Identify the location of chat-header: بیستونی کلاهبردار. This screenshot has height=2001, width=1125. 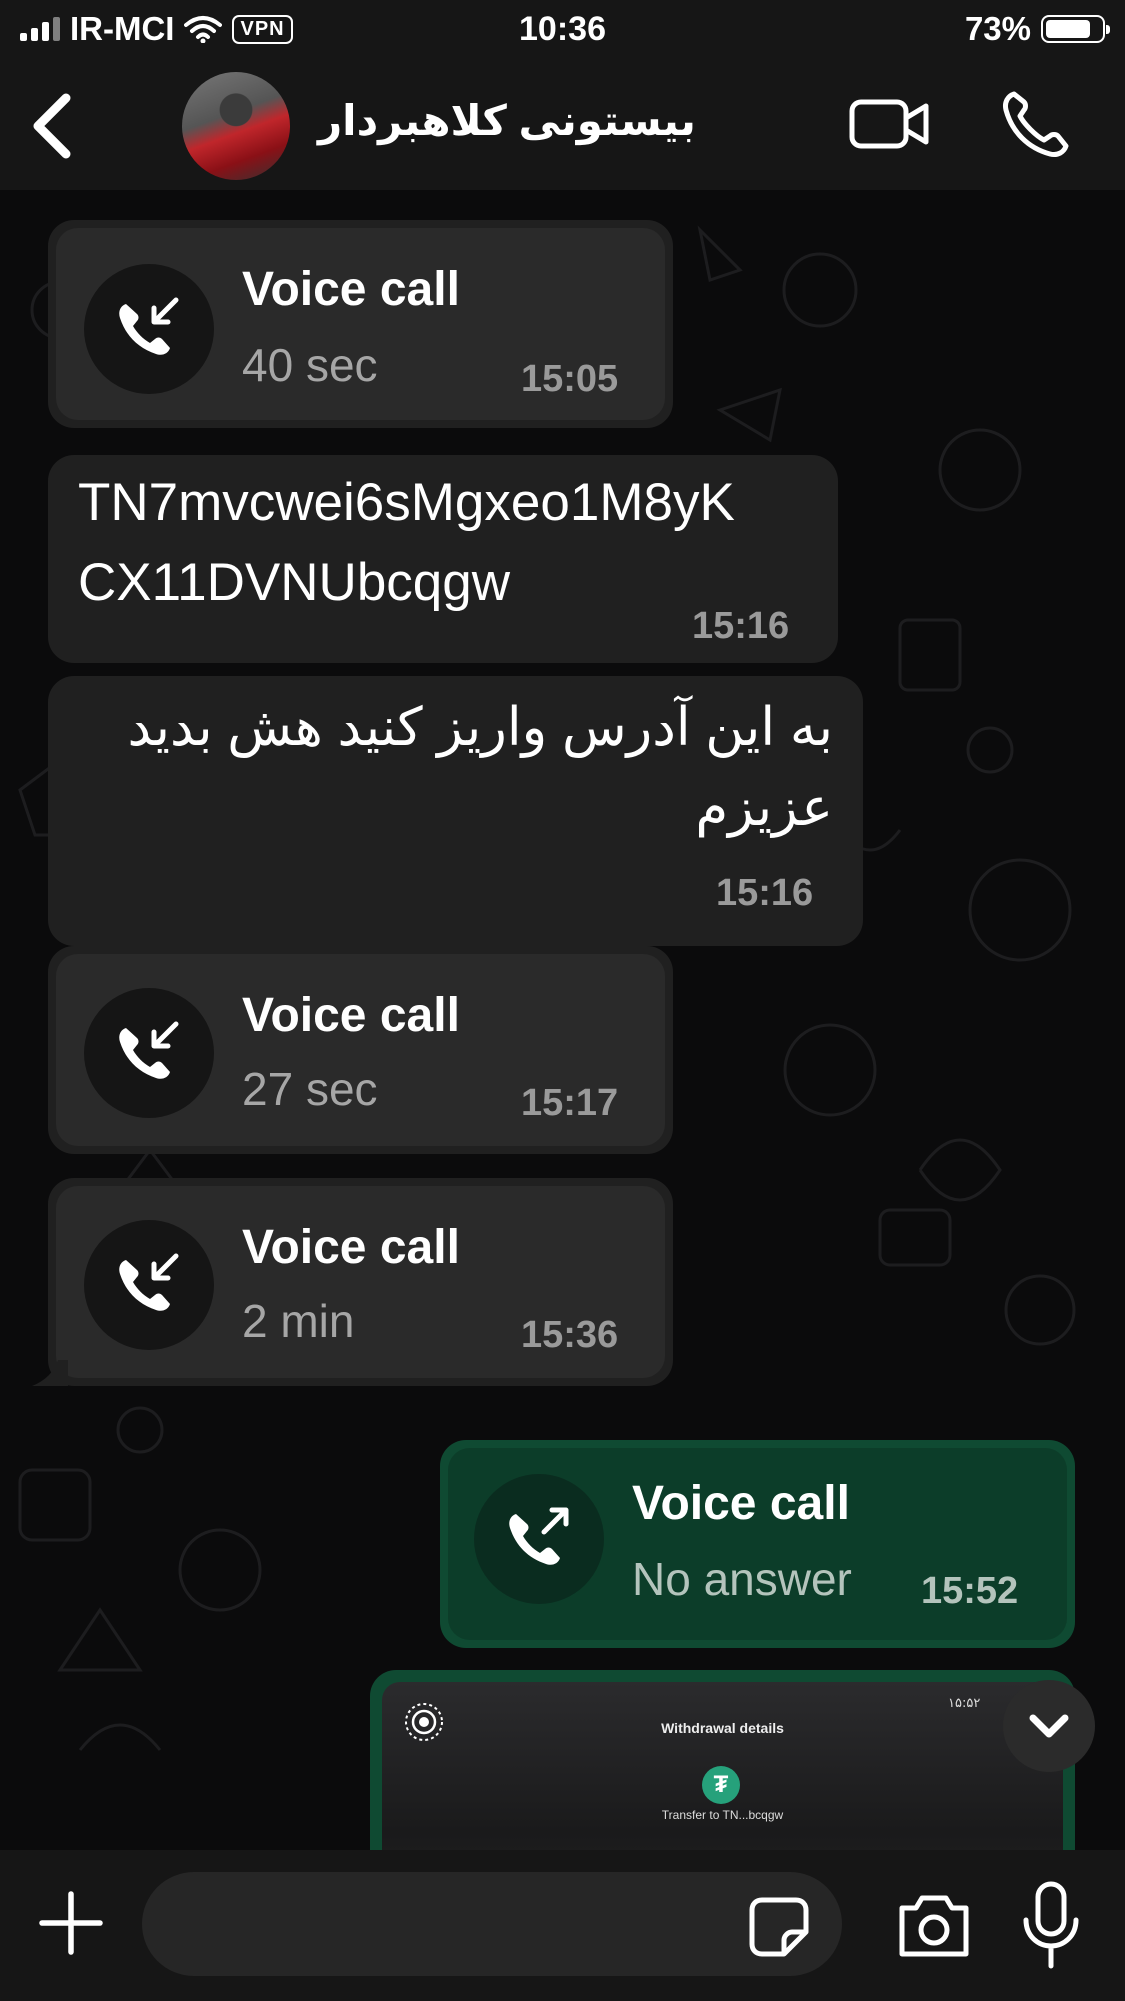
(562, 126).